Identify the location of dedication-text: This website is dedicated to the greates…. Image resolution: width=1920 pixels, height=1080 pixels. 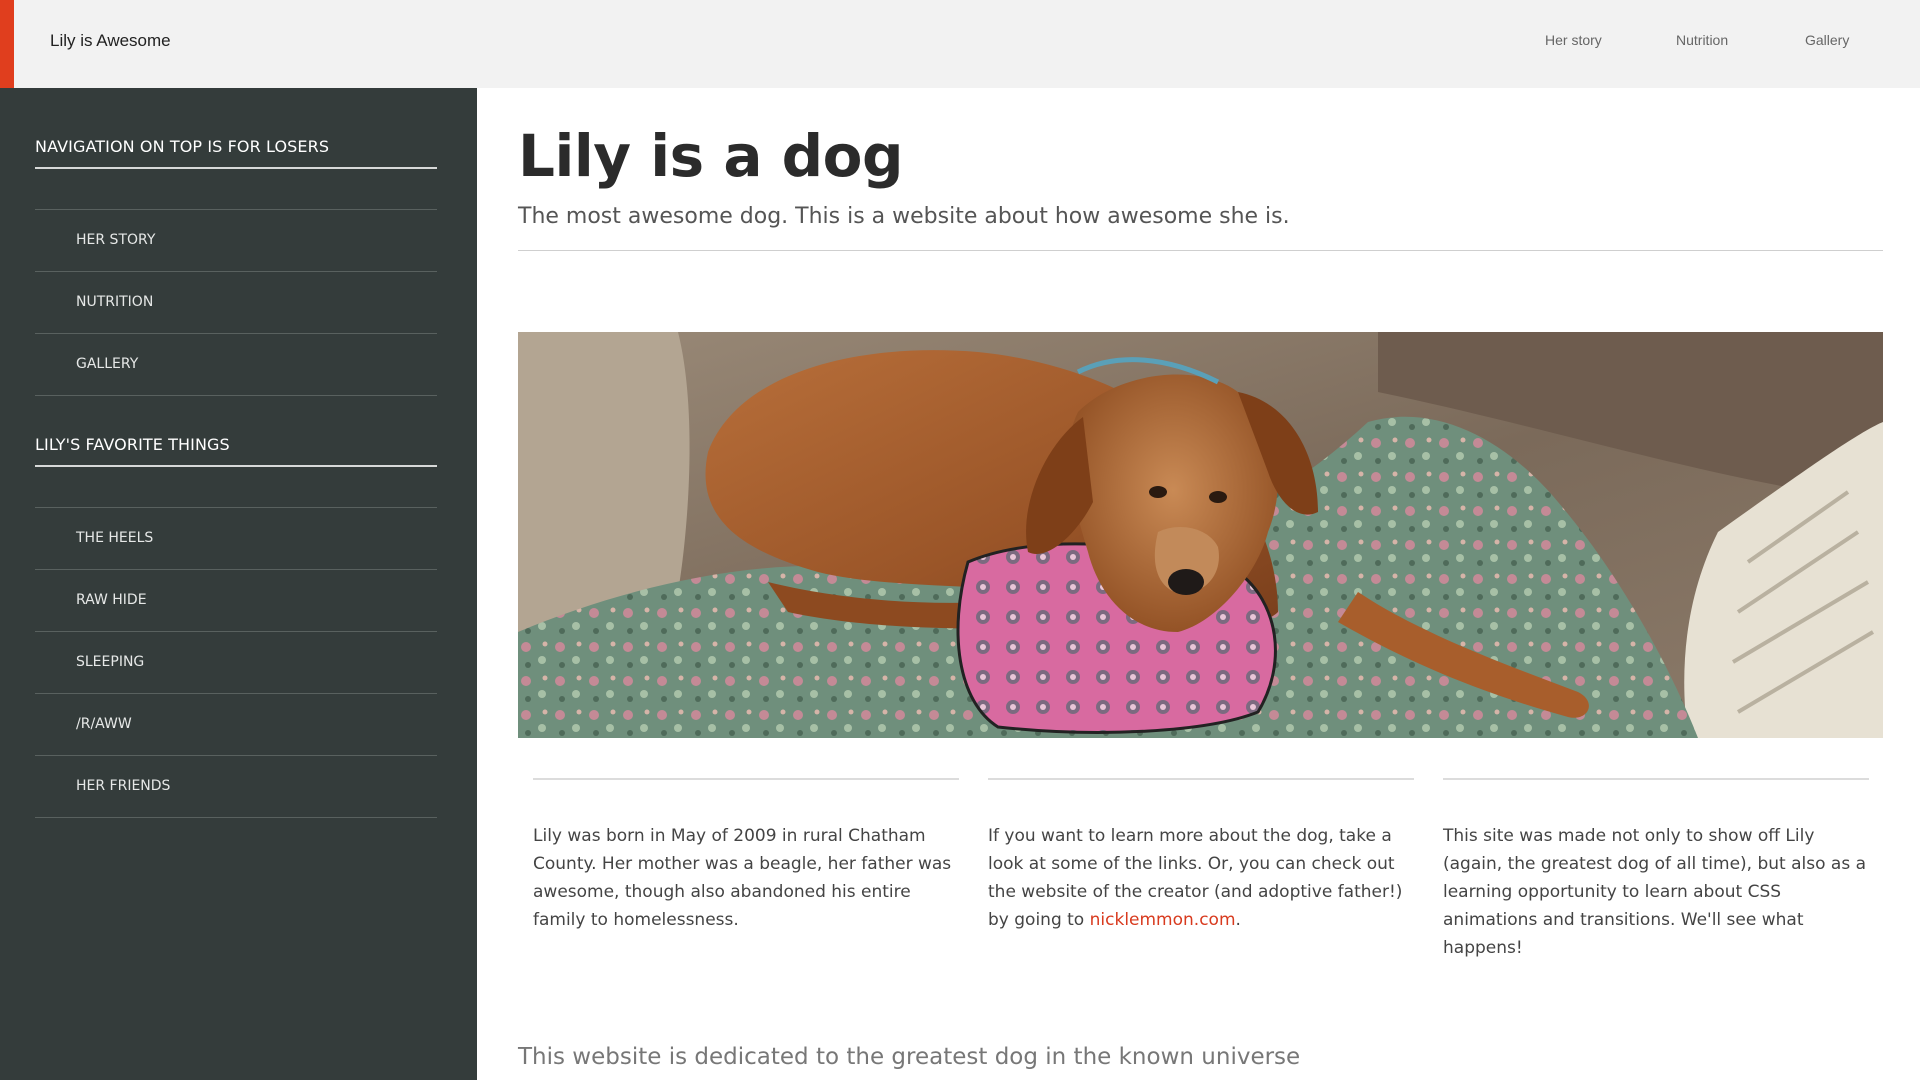
(909, 1057).